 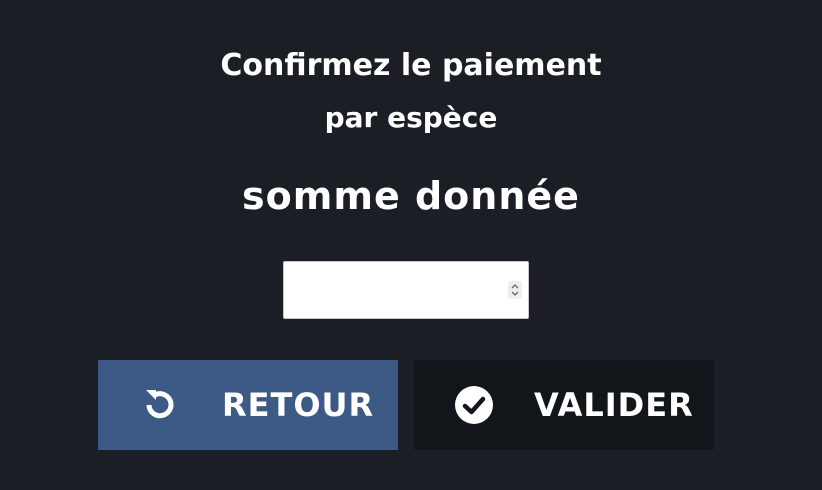 I want to click on title-line-1: Confirmez le paiement, so click(x=411, y=65).